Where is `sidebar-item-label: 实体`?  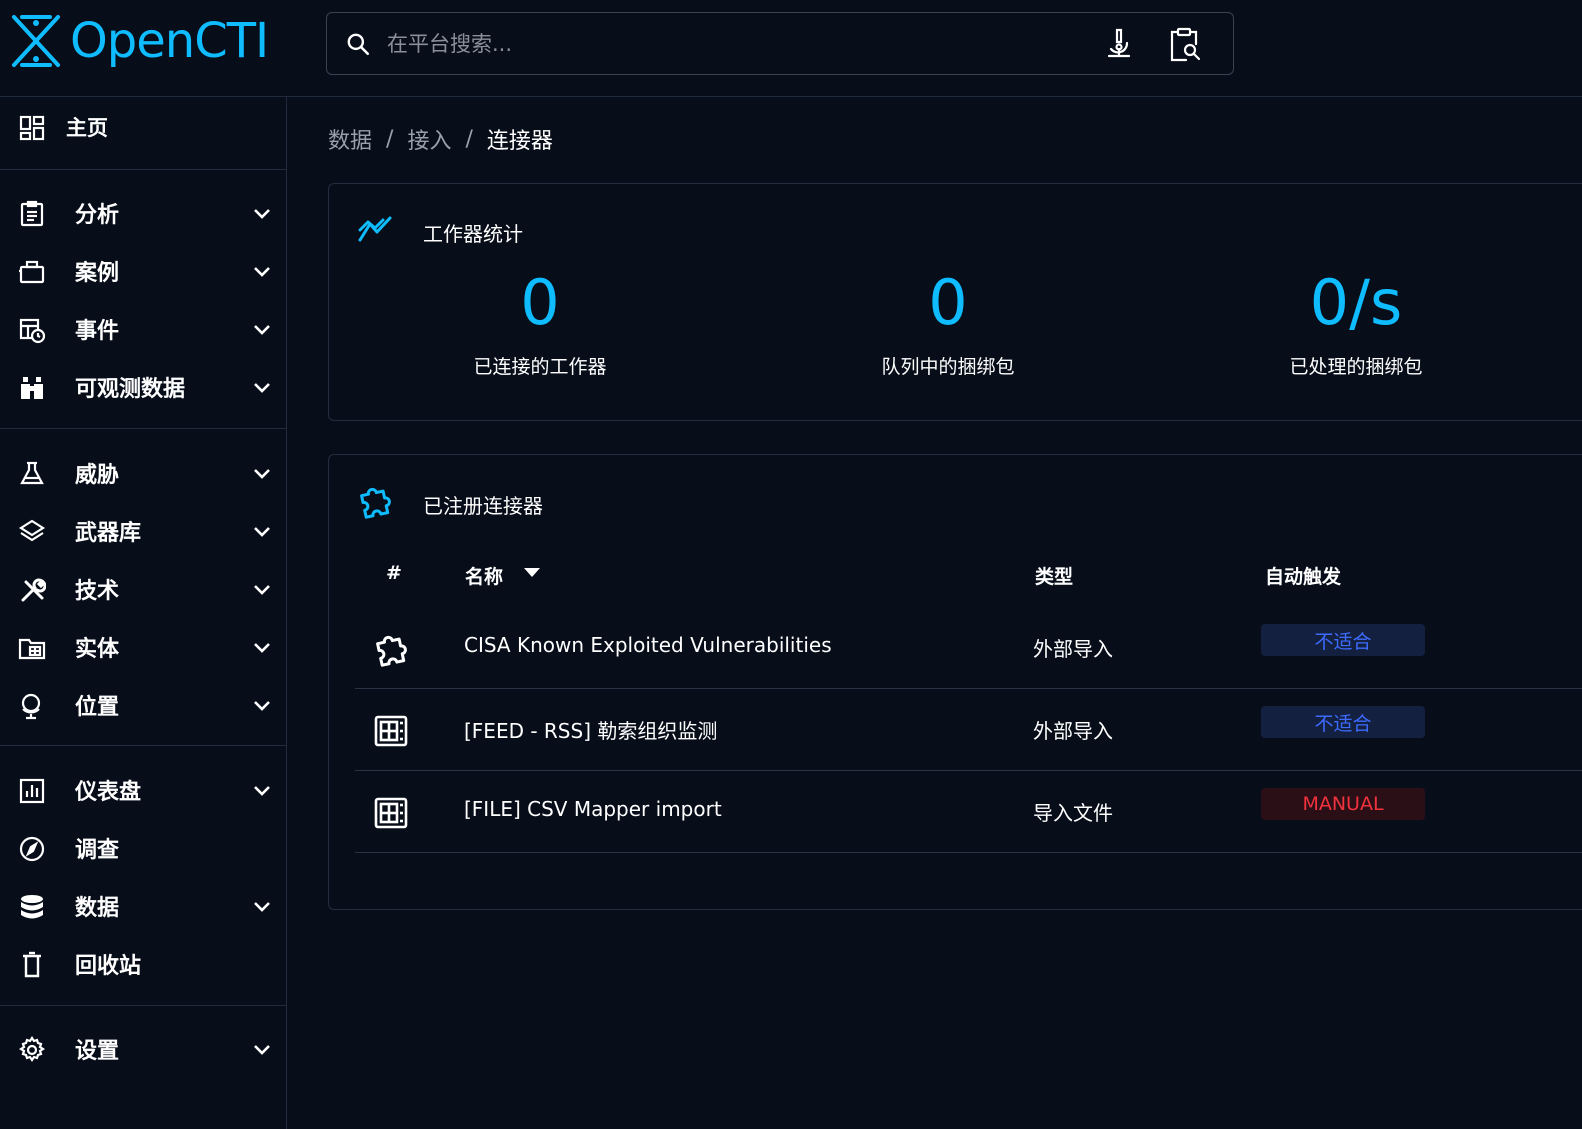
sidebar-item-label: 实体 is located at coordinates (97, 649).